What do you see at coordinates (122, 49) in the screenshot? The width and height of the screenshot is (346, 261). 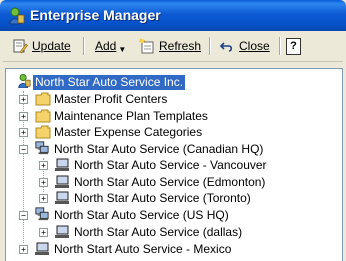 I see `dropdown-arrow-icon: ▼` at bounding box center [122, 49].